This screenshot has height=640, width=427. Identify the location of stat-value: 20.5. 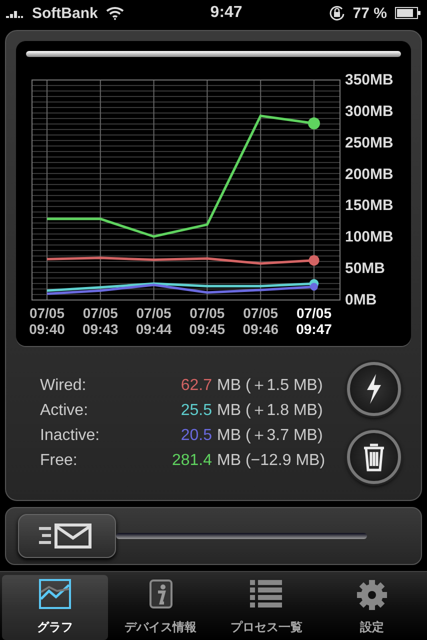
(196, 435).